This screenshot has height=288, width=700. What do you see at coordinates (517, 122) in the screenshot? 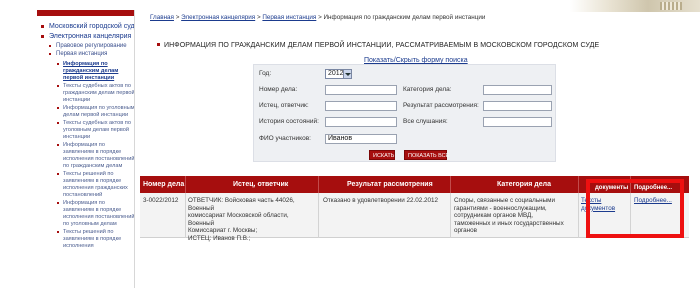
I see `all-hearings-input` at bounding box center [517, 122].